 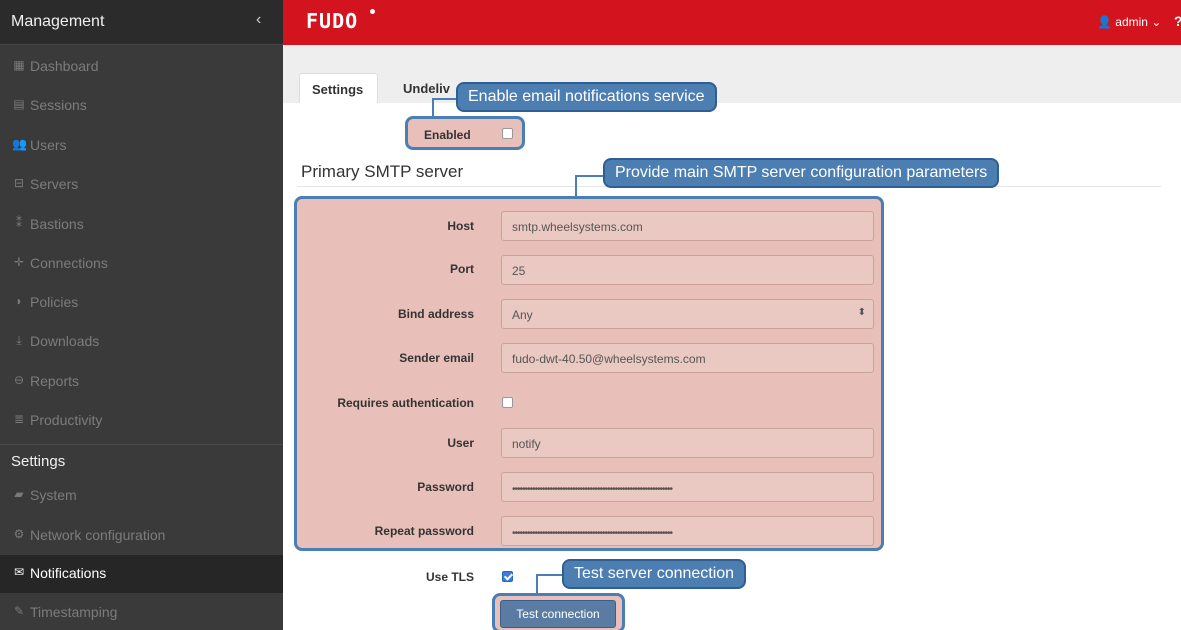 What do you see at coordinates (1177, 21) in the screenshot?
I see `help-icon: ?` at bounding box center [1177, 21].